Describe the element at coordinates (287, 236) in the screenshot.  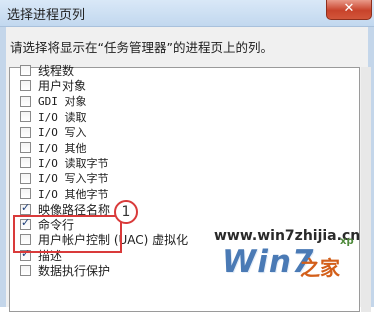
I see `watermark-url: www.win7zhijia.cn` at that location.